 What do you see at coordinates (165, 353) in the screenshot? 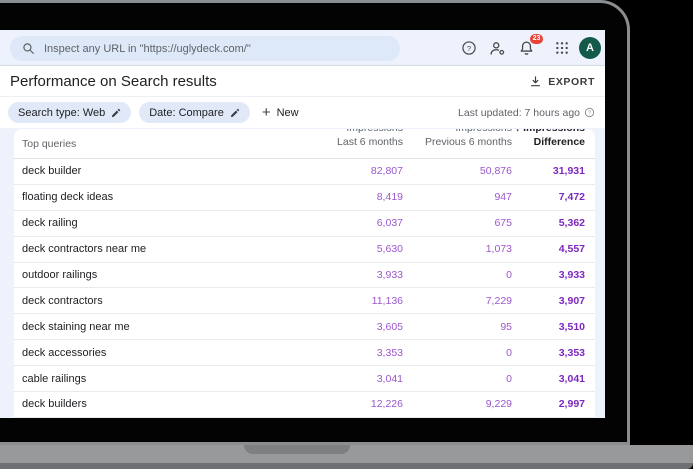
I see `query-cell: deck accessories` at bounding box center [165, 353].